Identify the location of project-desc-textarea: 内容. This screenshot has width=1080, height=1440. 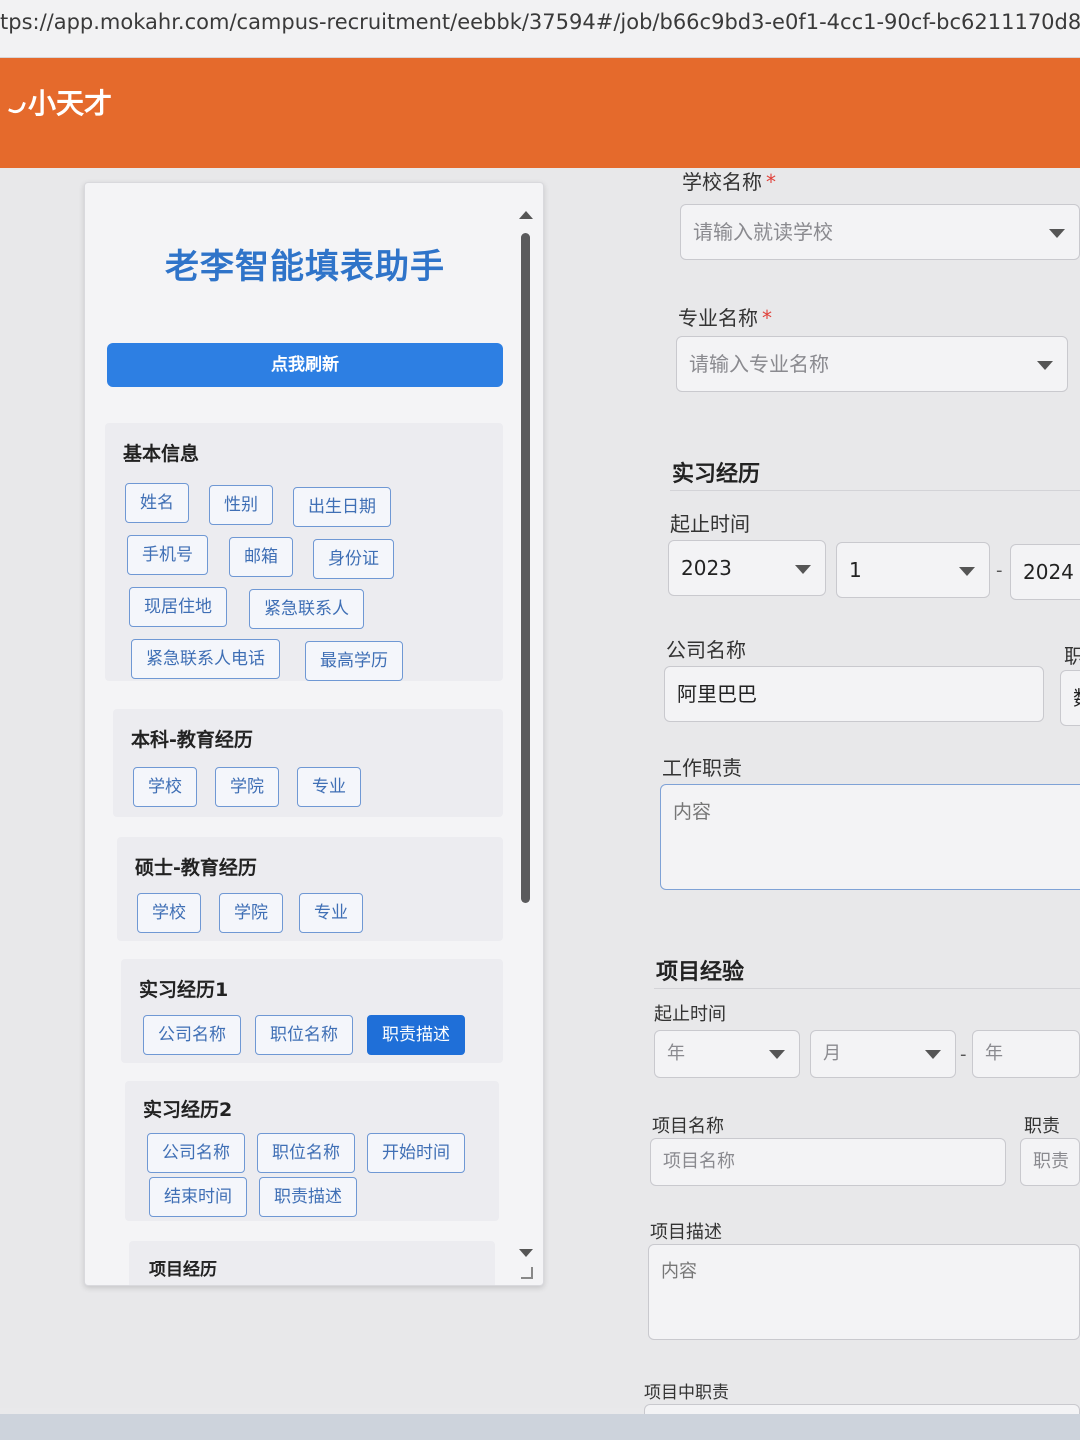
(864, 1292).